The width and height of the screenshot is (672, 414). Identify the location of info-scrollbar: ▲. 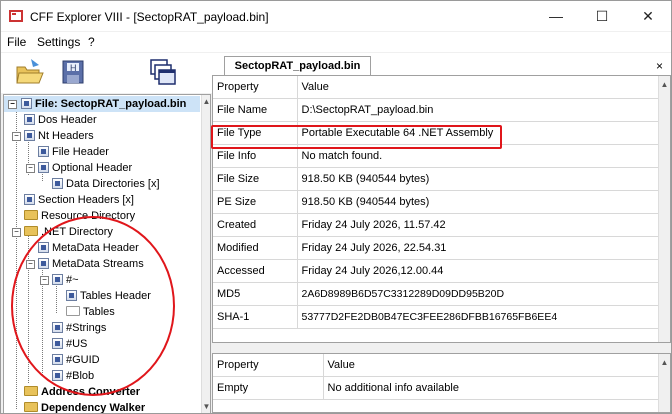
(664, 383).